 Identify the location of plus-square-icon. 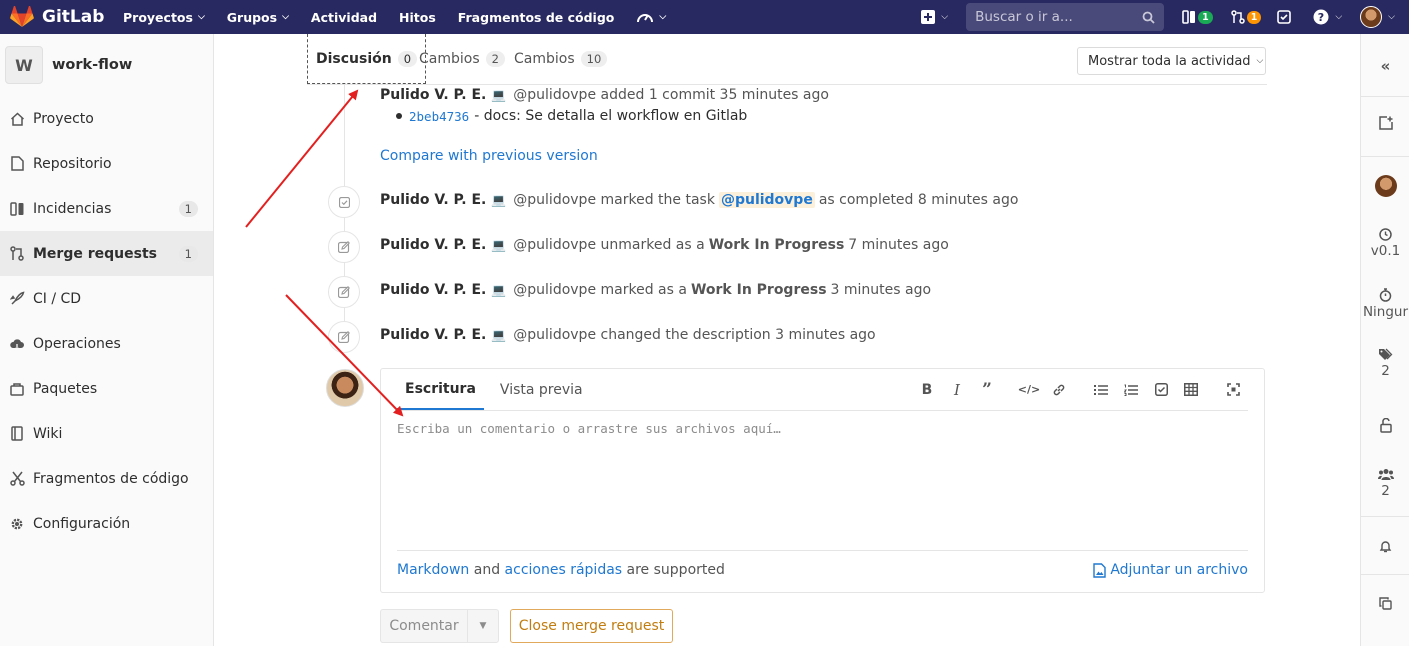
(928, 17).